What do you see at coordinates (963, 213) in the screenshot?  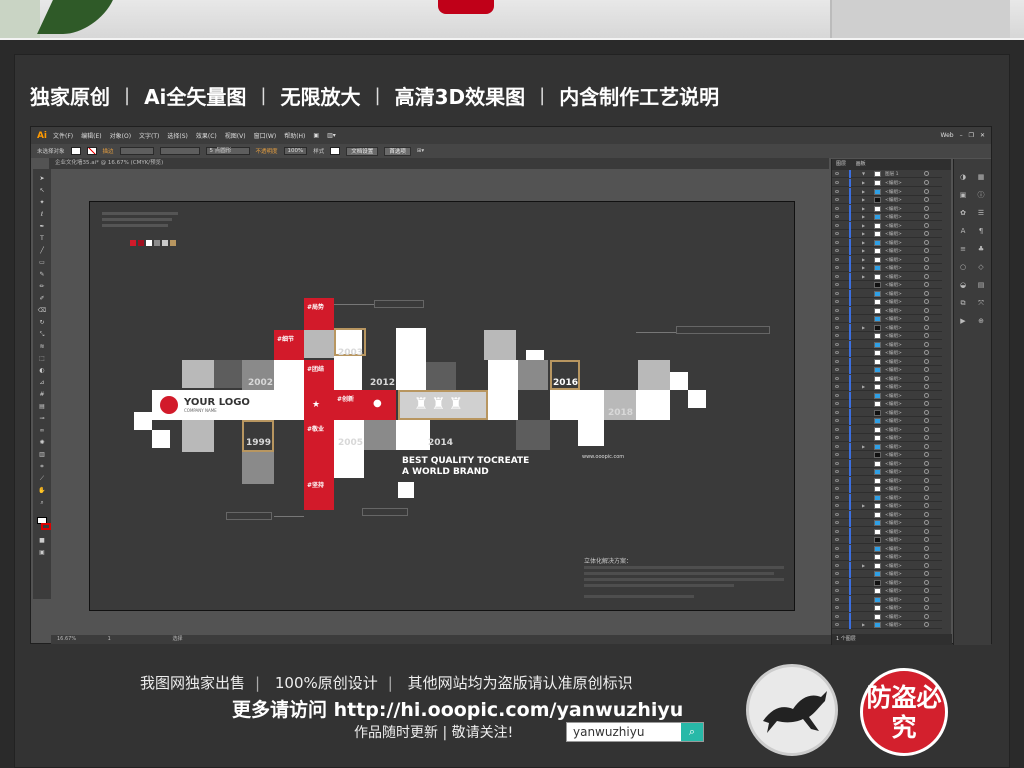 I see `brushes-icon: ✿` at bounding box center [963, 213].